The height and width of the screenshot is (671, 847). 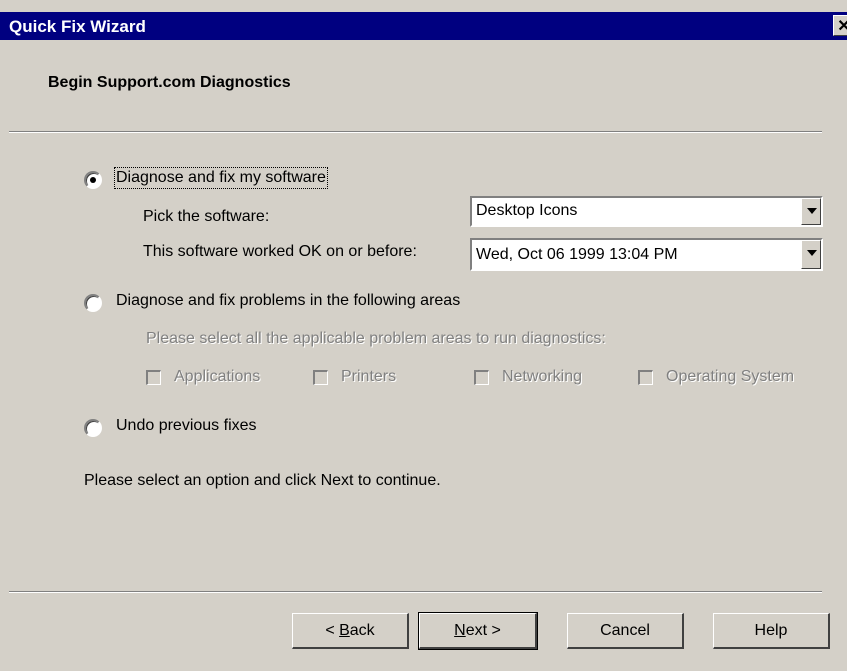 What do you see at coordinates (840, 25) in the screenshot?
I see `close-icon: ✕` at bounding box center [840, 25].